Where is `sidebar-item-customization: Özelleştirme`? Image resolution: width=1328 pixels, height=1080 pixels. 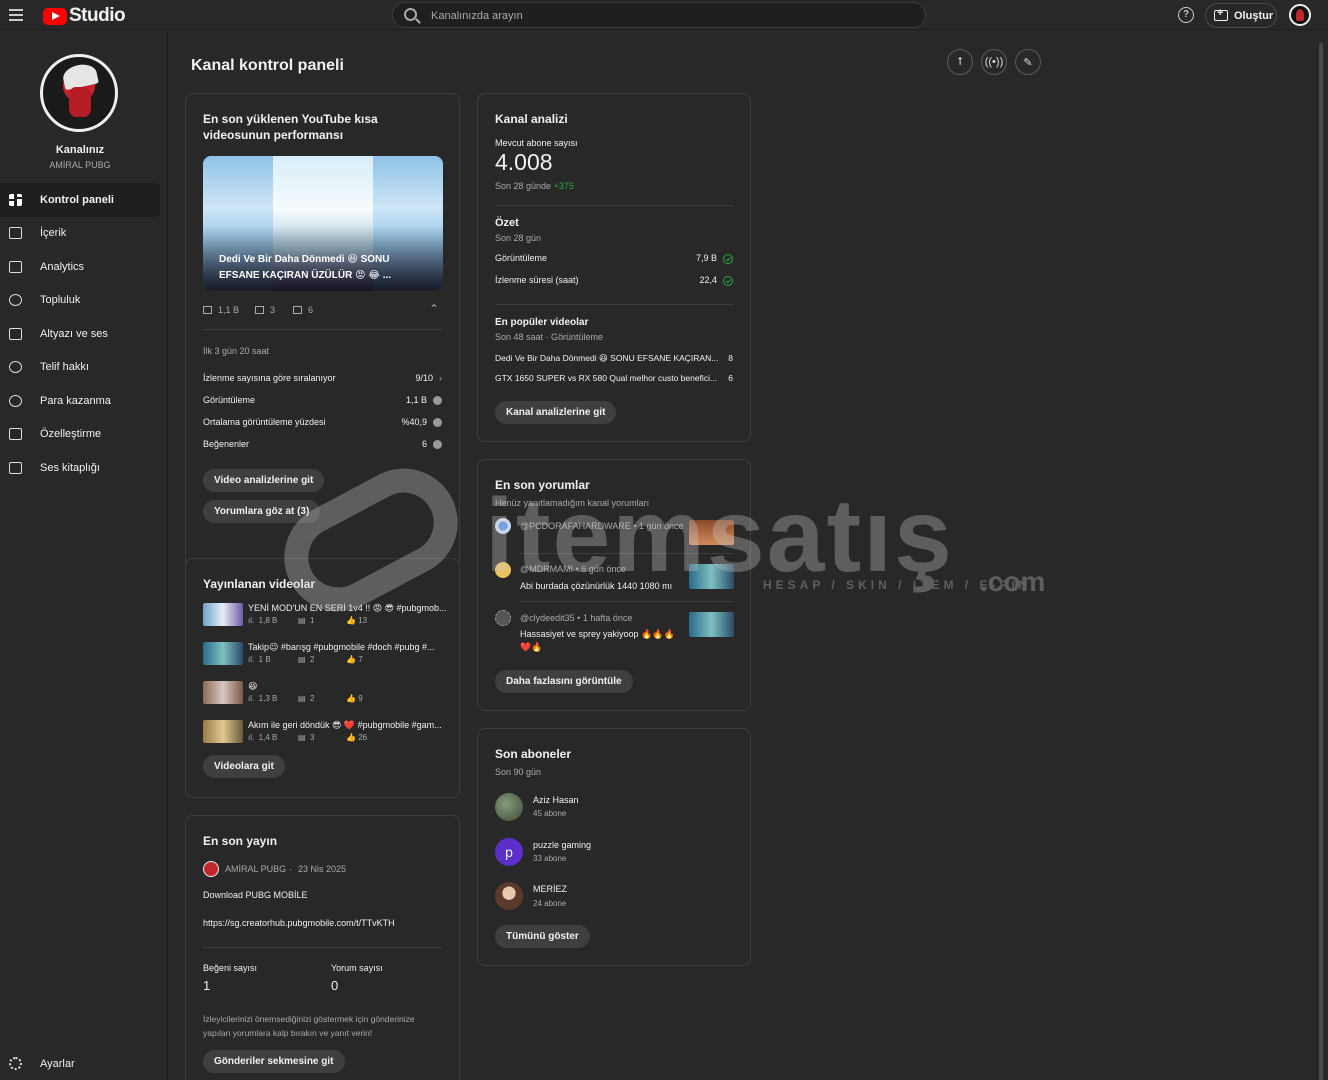 sidebar-item-customization: Özelleştirme is located at coordinates (80, 435).